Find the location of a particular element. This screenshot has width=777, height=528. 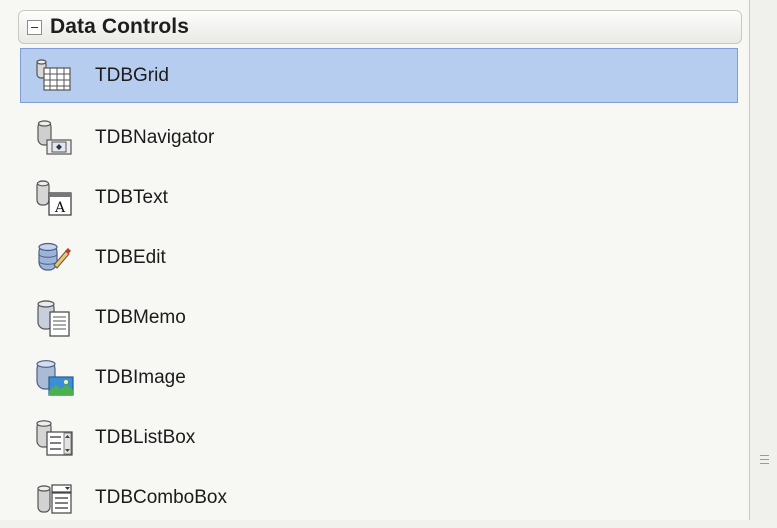

item-label: TDBComboBox is located at coordinates (161, 497).